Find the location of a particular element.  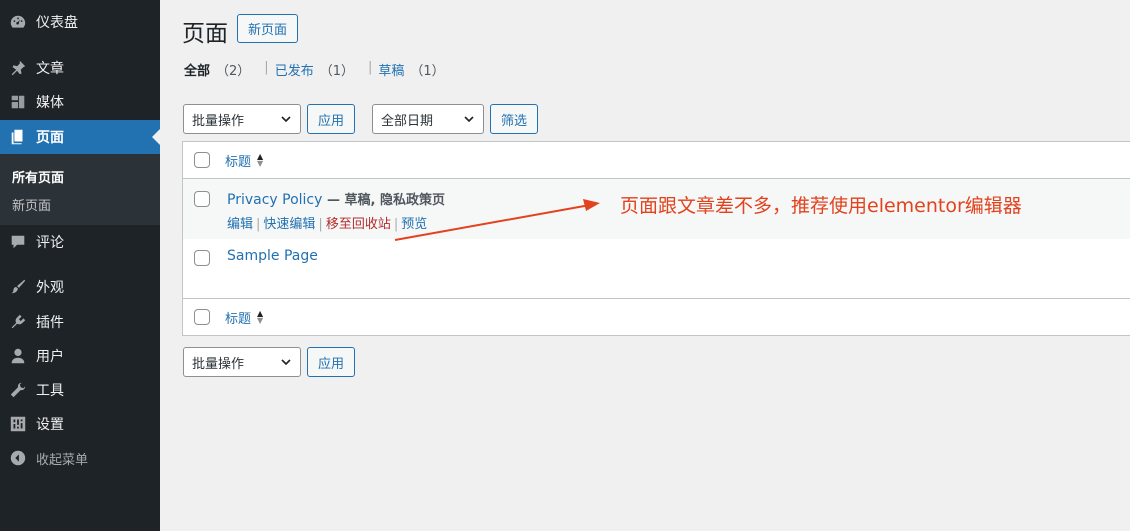

wrench-icon is located at coordinates (18, 390).